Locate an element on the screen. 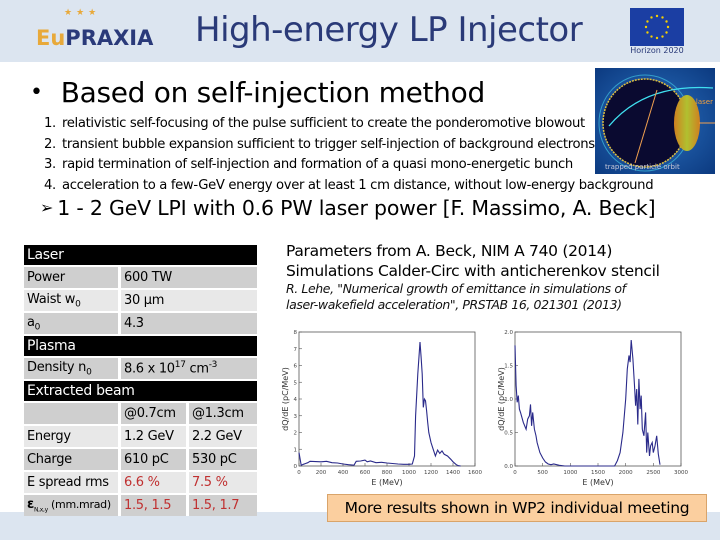 Image resolution: width=720 pixels, height=540 pixels. section-header-beam: Extracted beam is located at coordinates (140, 391).